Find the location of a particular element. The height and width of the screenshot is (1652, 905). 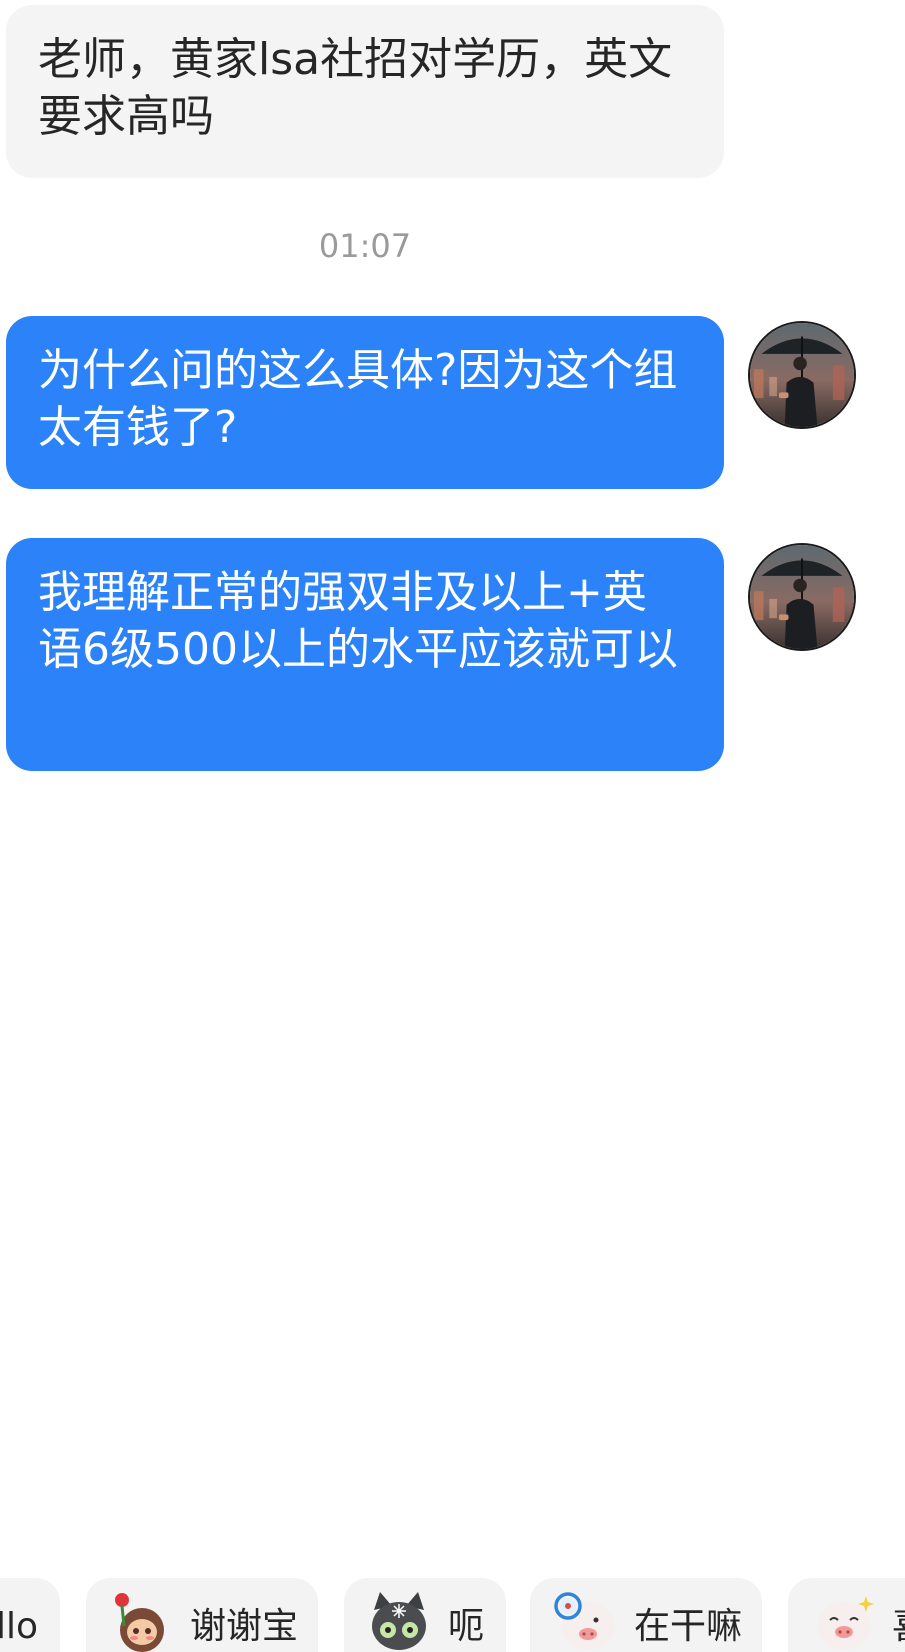

message-text: 我理解正常的强双非及以上+英语6级500以上的水平应该就可以 is located at coordinates (358, 621).